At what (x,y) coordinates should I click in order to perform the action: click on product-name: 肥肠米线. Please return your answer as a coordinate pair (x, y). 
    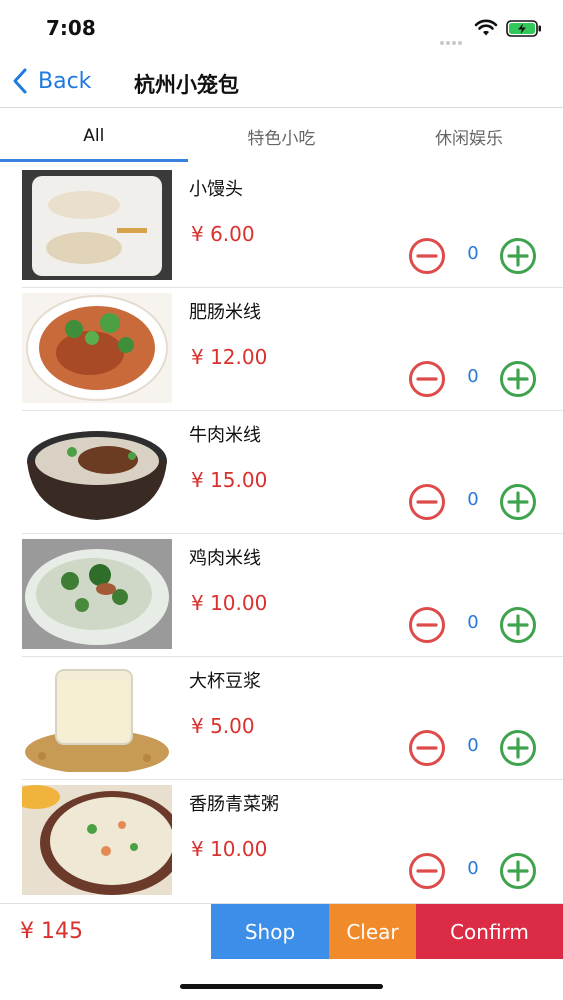
    Looking at the image, I should click on (225, 312).